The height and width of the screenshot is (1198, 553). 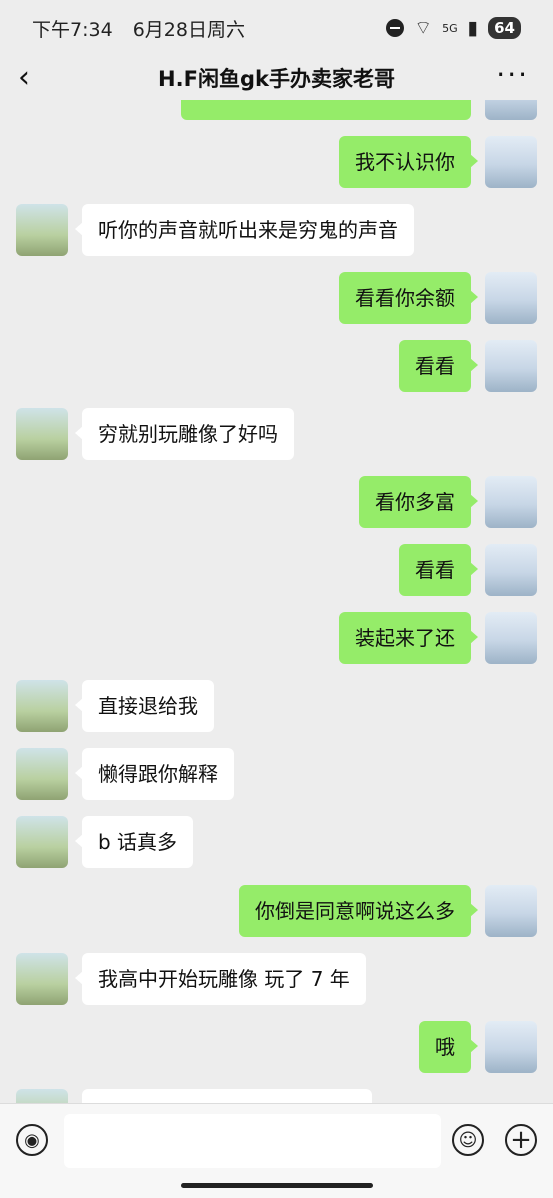 I want to click on emoji-icon: ☺, so click(x=468, y=1140).